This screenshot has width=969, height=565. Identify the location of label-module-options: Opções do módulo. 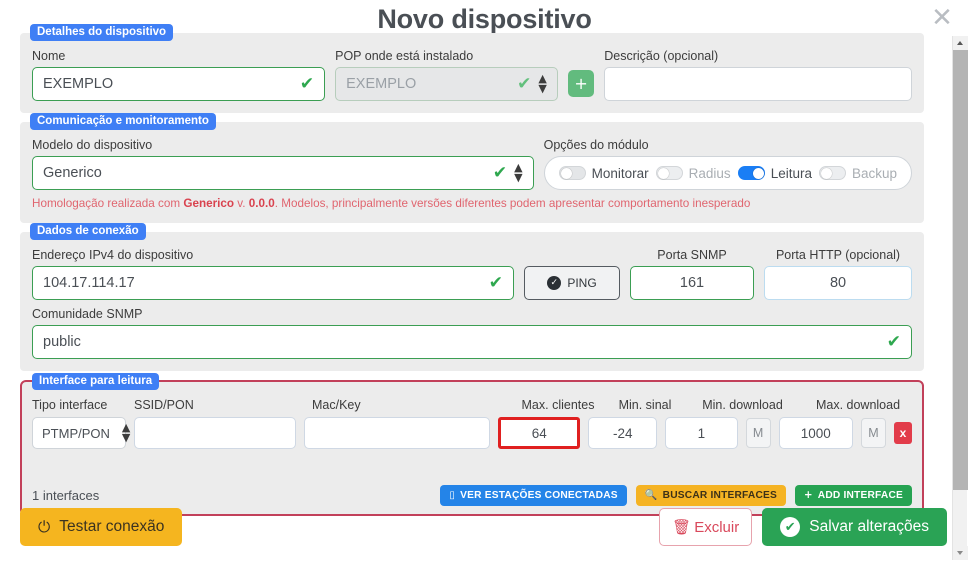
(596, 145).